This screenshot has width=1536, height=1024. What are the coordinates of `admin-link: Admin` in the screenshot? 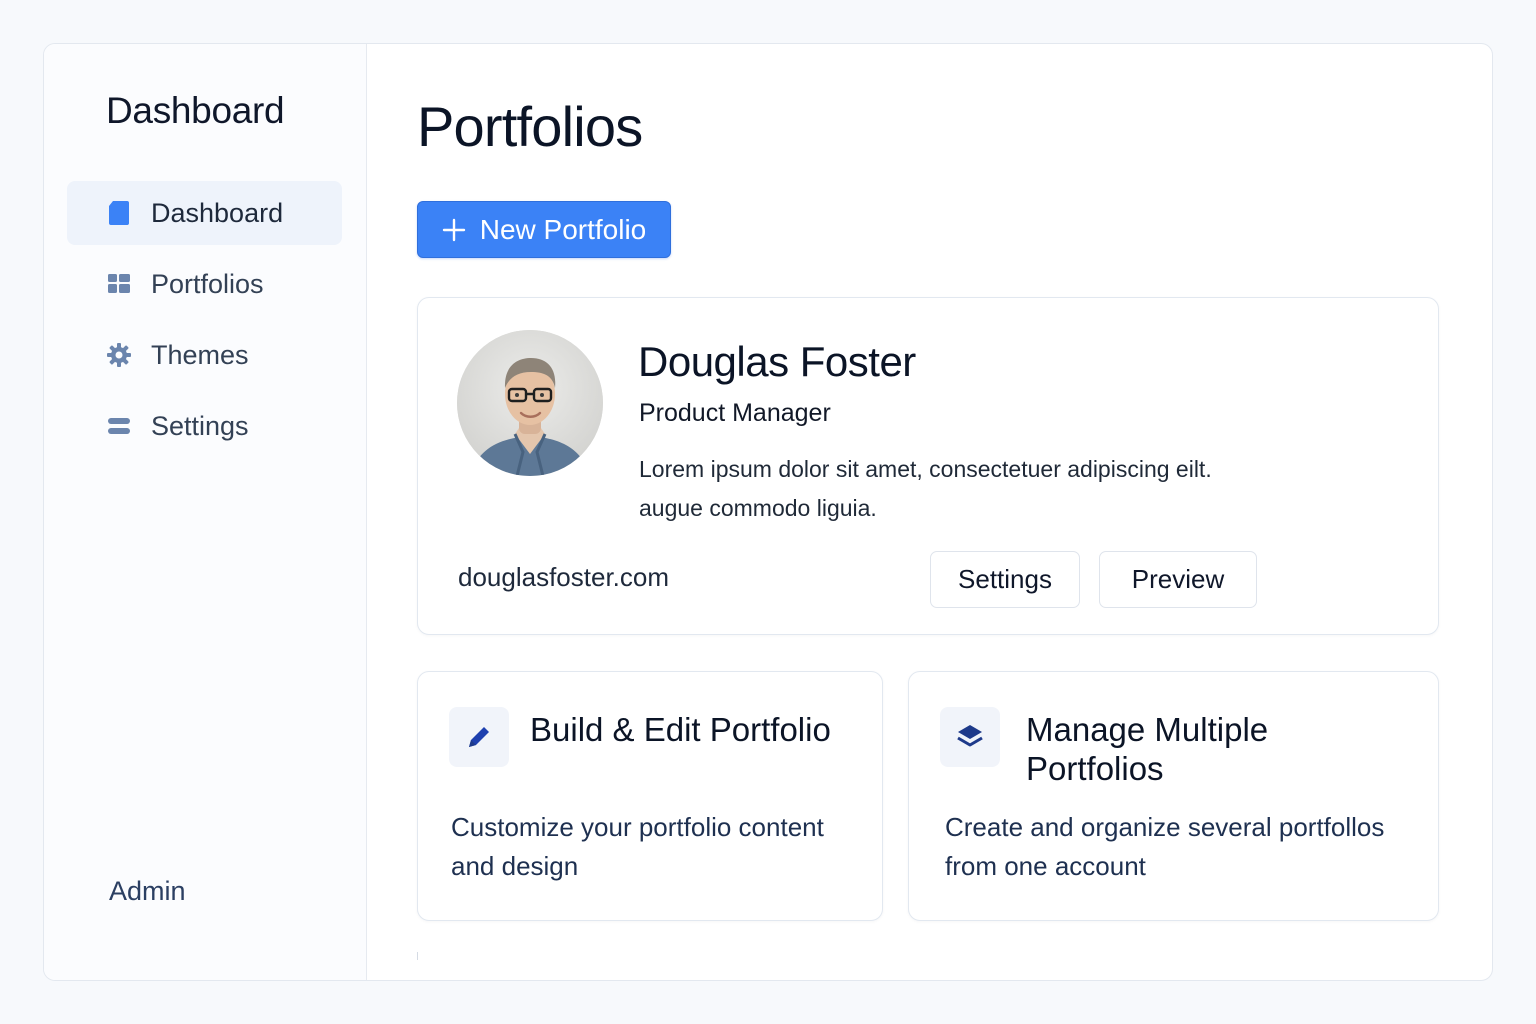 It's located at (147, 891).